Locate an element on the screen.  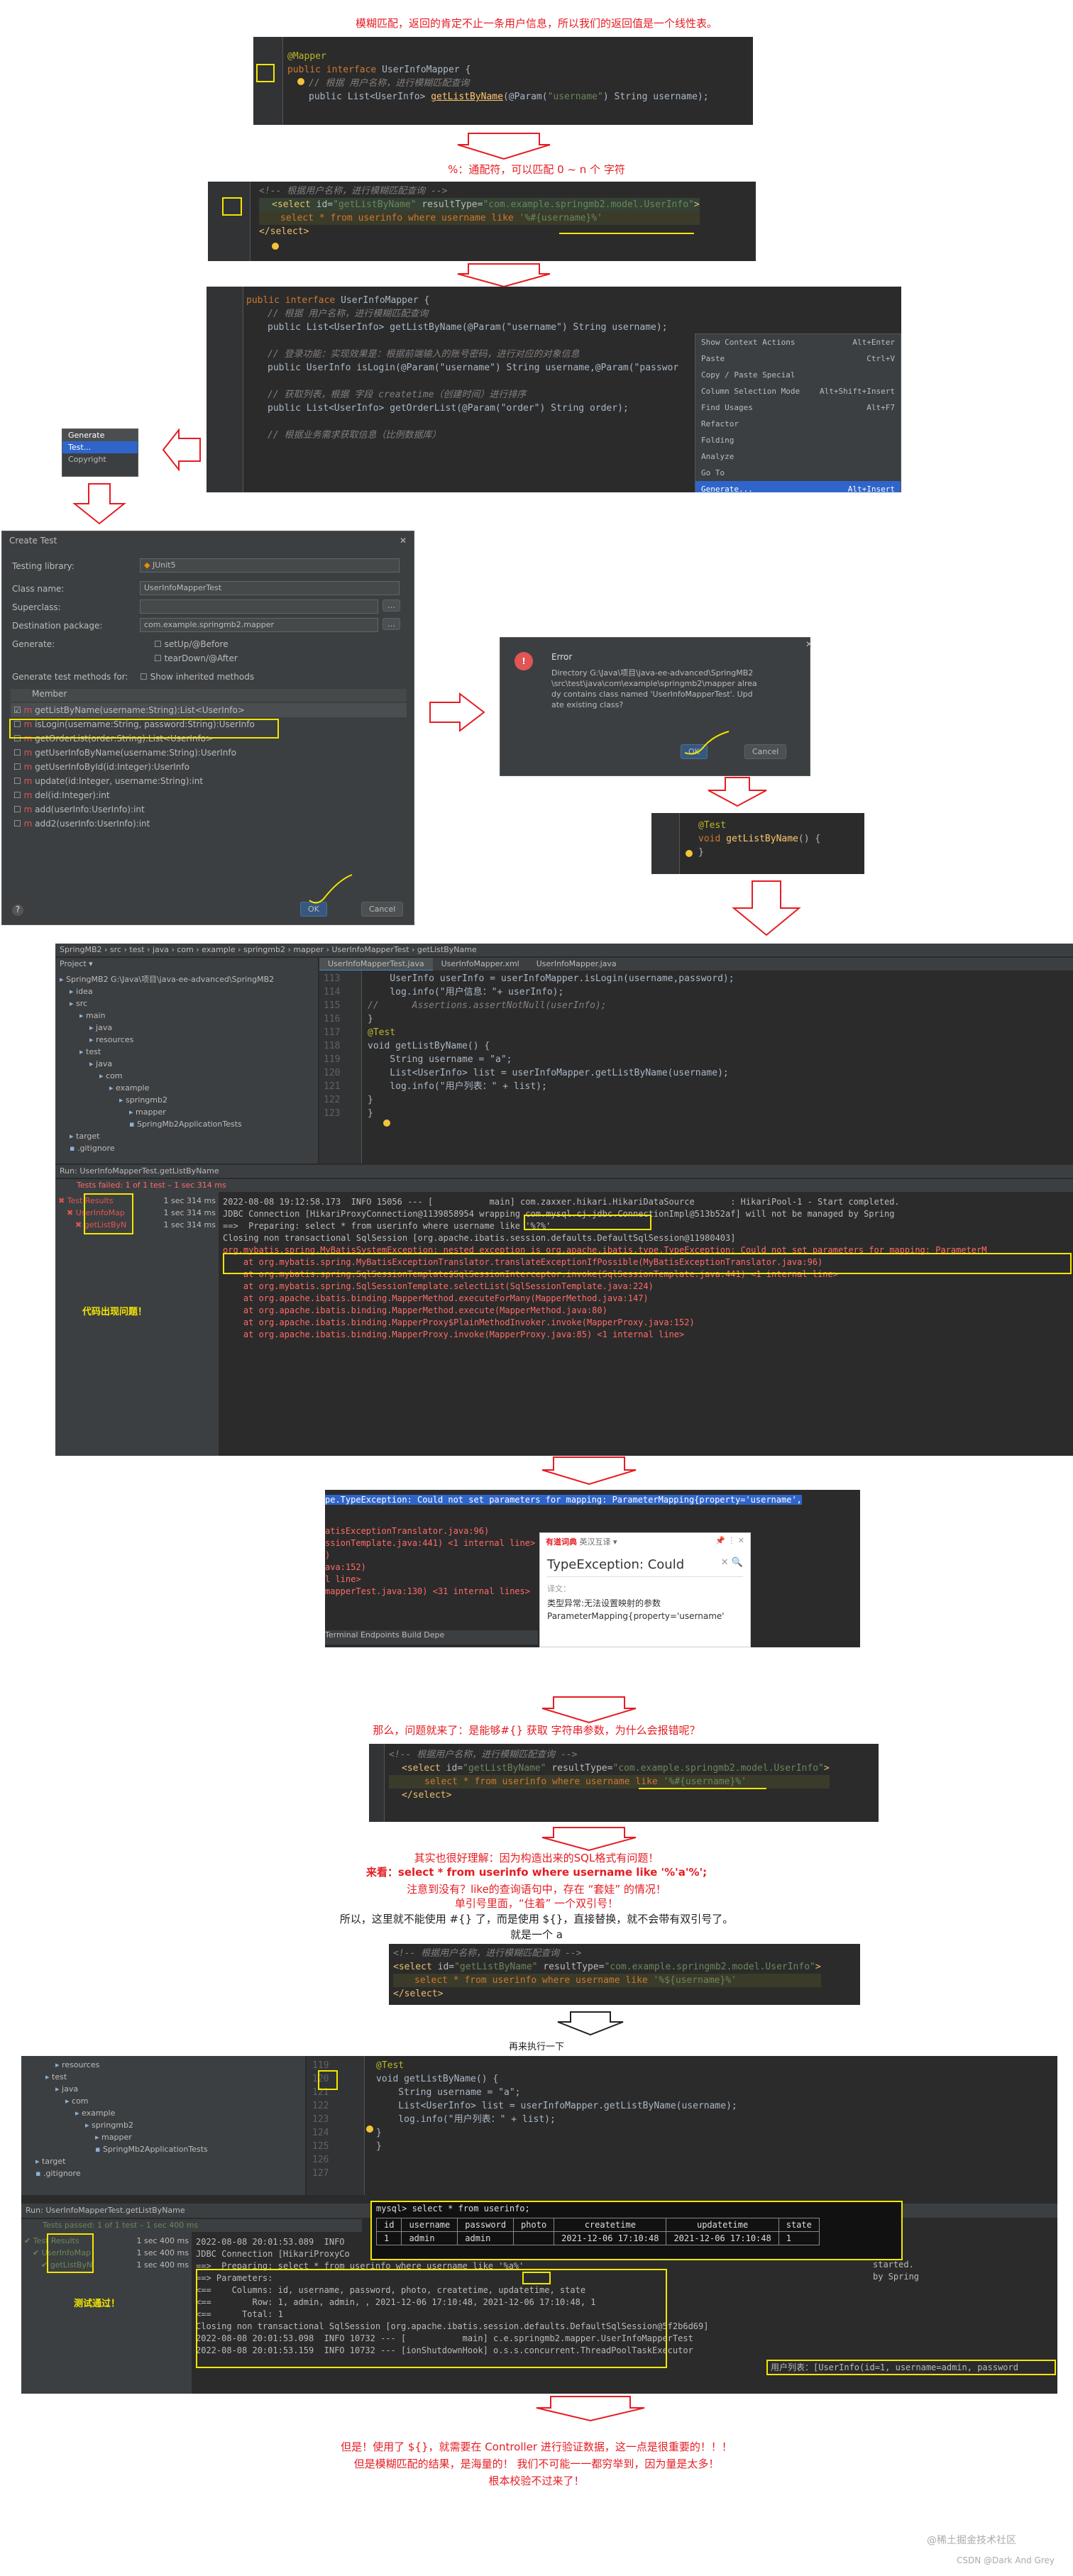
context-menu-item: Find Usages Alt+F7 is located at coordinates (798, 407).